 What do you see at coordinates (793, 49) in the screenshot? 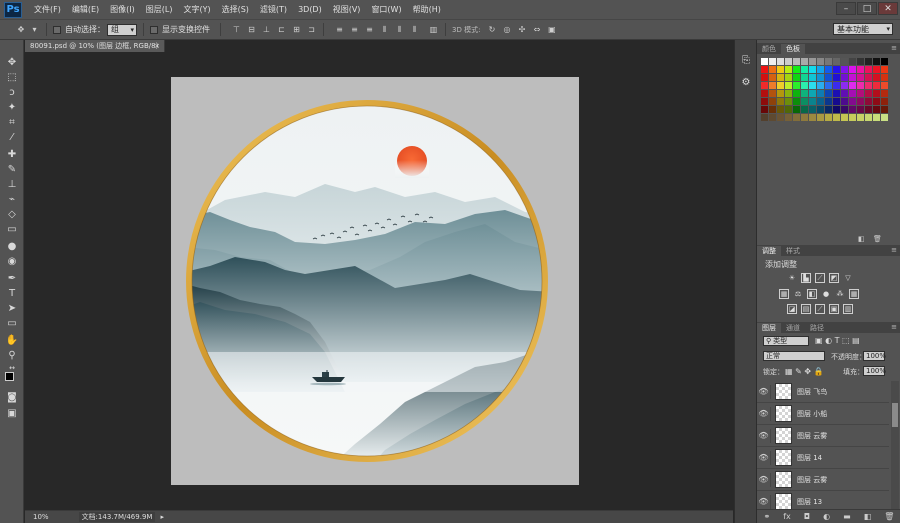
I see `tab-swatches: 色板` at bounding box center [793, 49].